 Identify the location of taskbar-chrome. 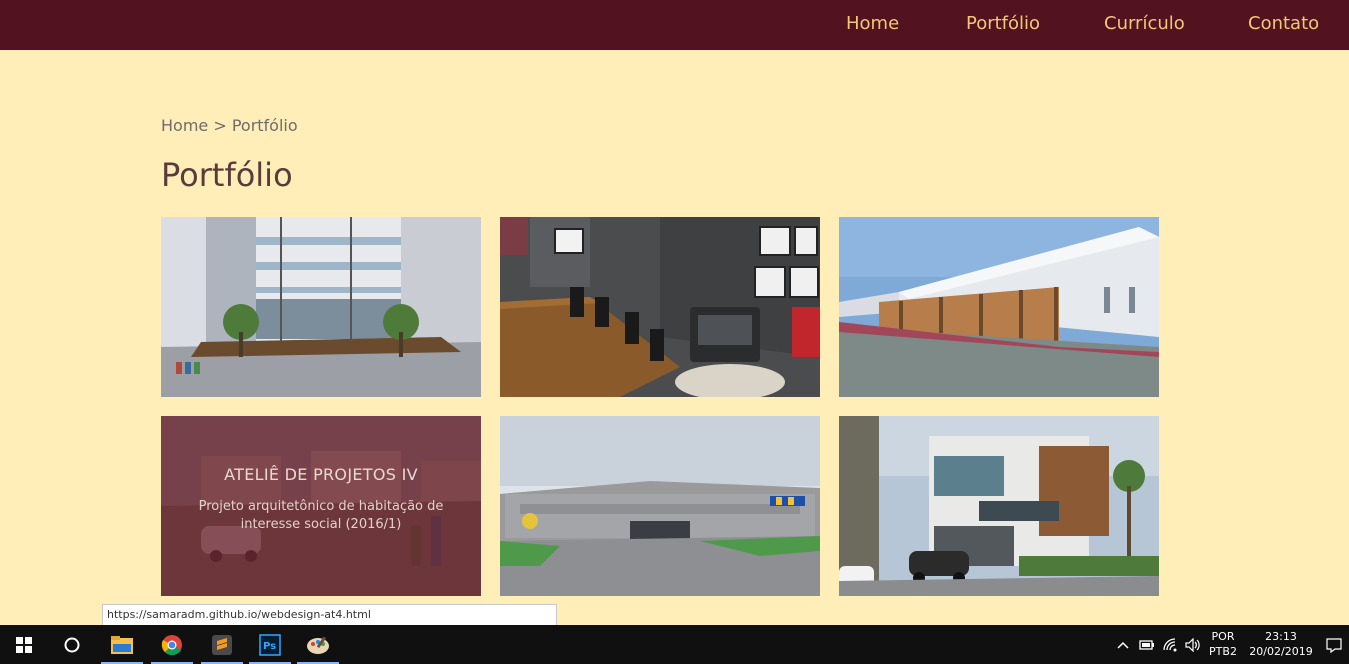
(172, 644).